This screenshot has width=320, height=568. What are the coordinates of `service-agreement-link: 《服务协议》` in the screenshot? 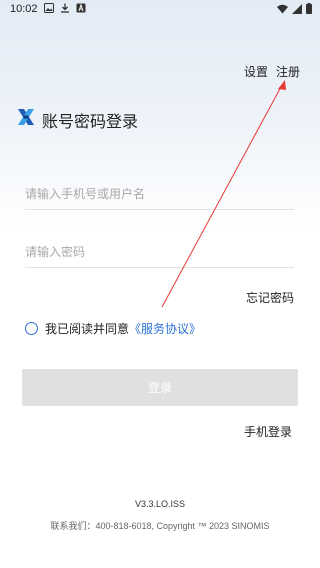 It's located at (165, 328).